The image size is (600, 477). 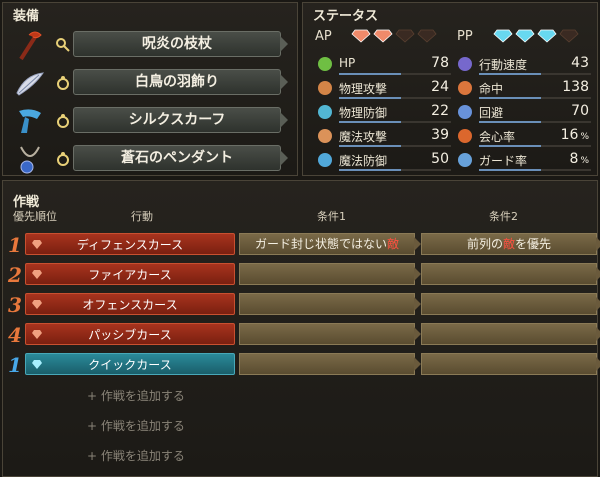 What do you see at coordinates (15, 365) in the screenshot?
I see `priority-number: 1` at bounding box center [15, 365].